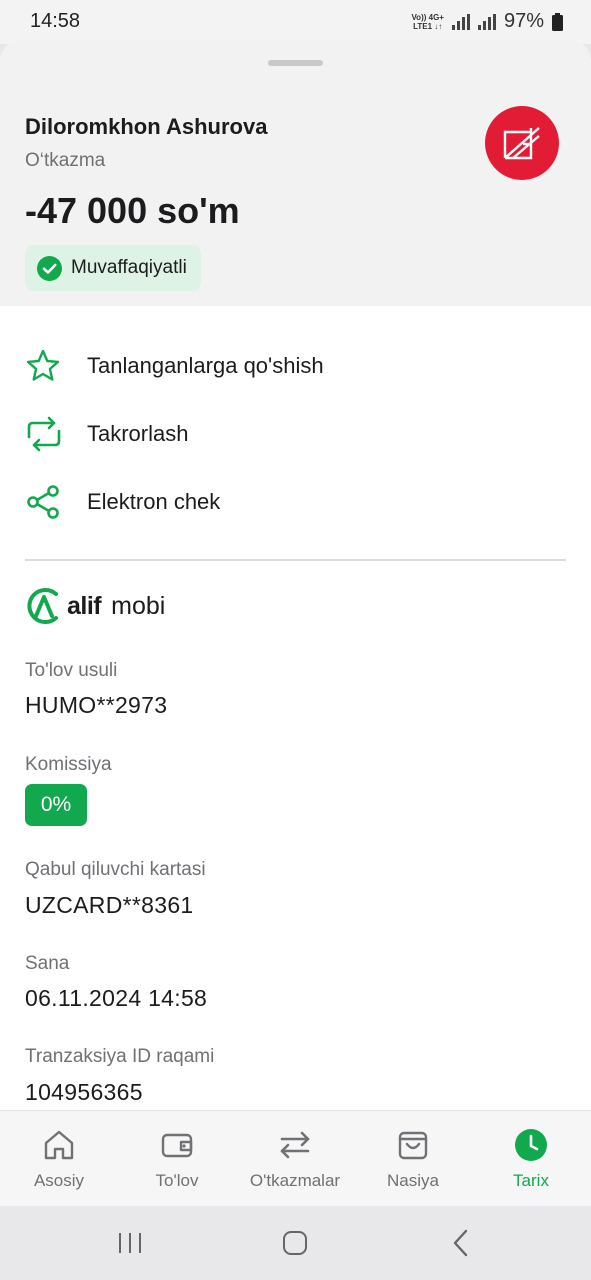 Image resolution: width=591 pixels, height=1280 pixels. I want to click on e-receipt-button: Elektron chek, so click(122, 502).